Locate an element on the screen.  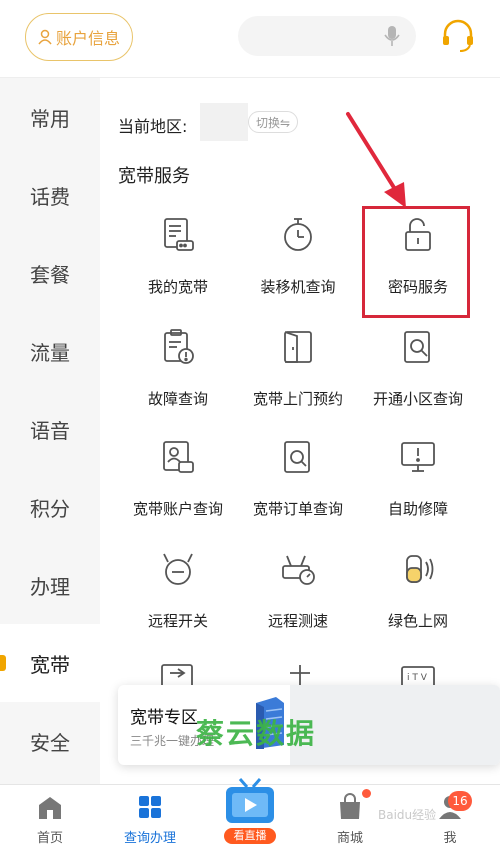
region-label: 当前地区: is located at coordinates (153, 126).